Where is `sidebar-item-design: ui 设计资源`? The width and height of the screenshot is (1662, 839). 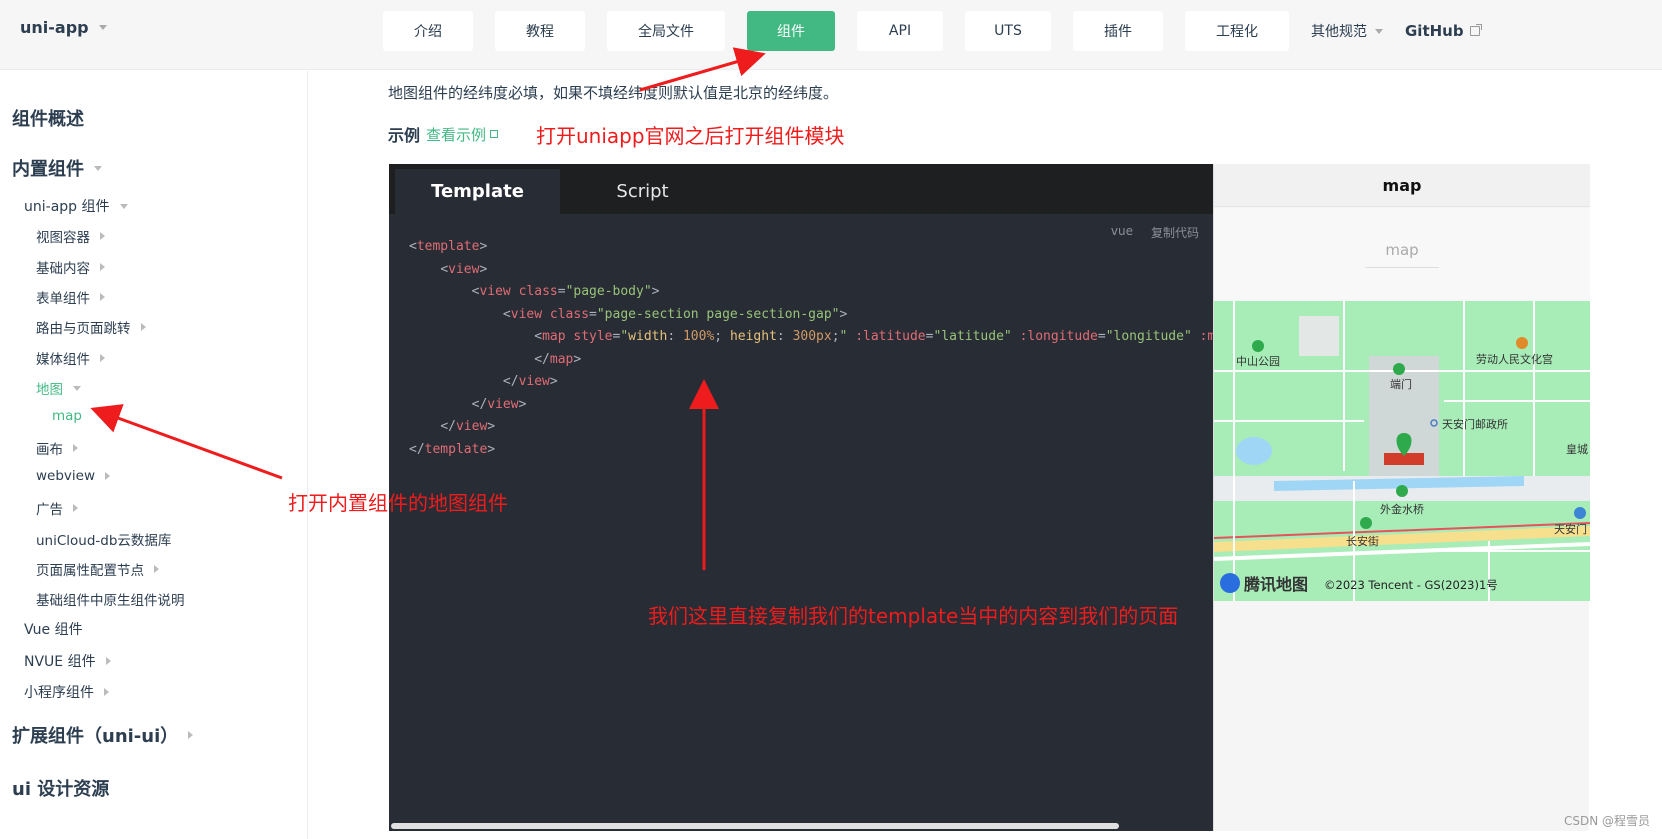 sidebar-item-design: ui 设计资源 is located at coordinates (60, 788).